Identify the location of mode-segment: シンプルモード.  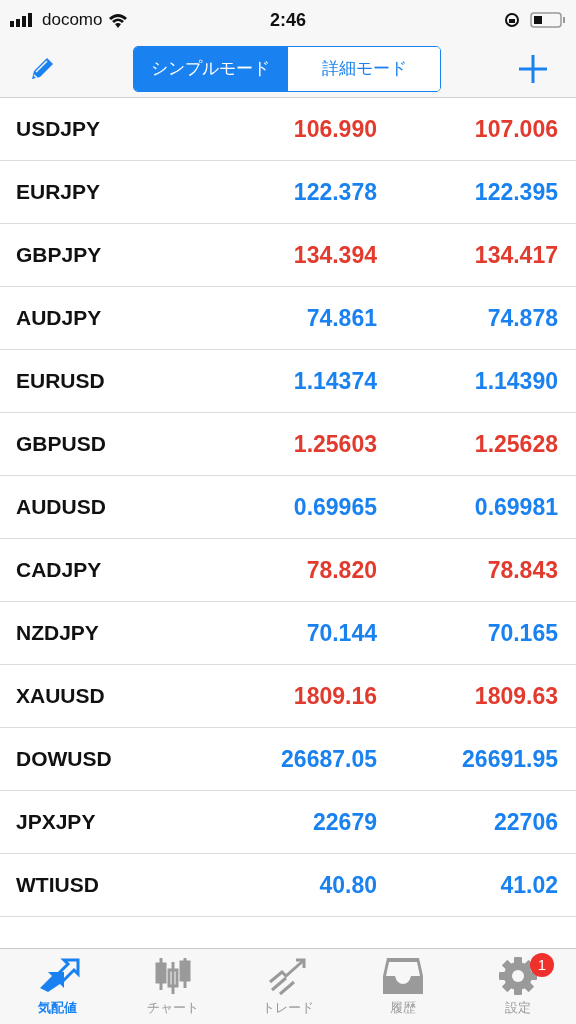
(210, 68).